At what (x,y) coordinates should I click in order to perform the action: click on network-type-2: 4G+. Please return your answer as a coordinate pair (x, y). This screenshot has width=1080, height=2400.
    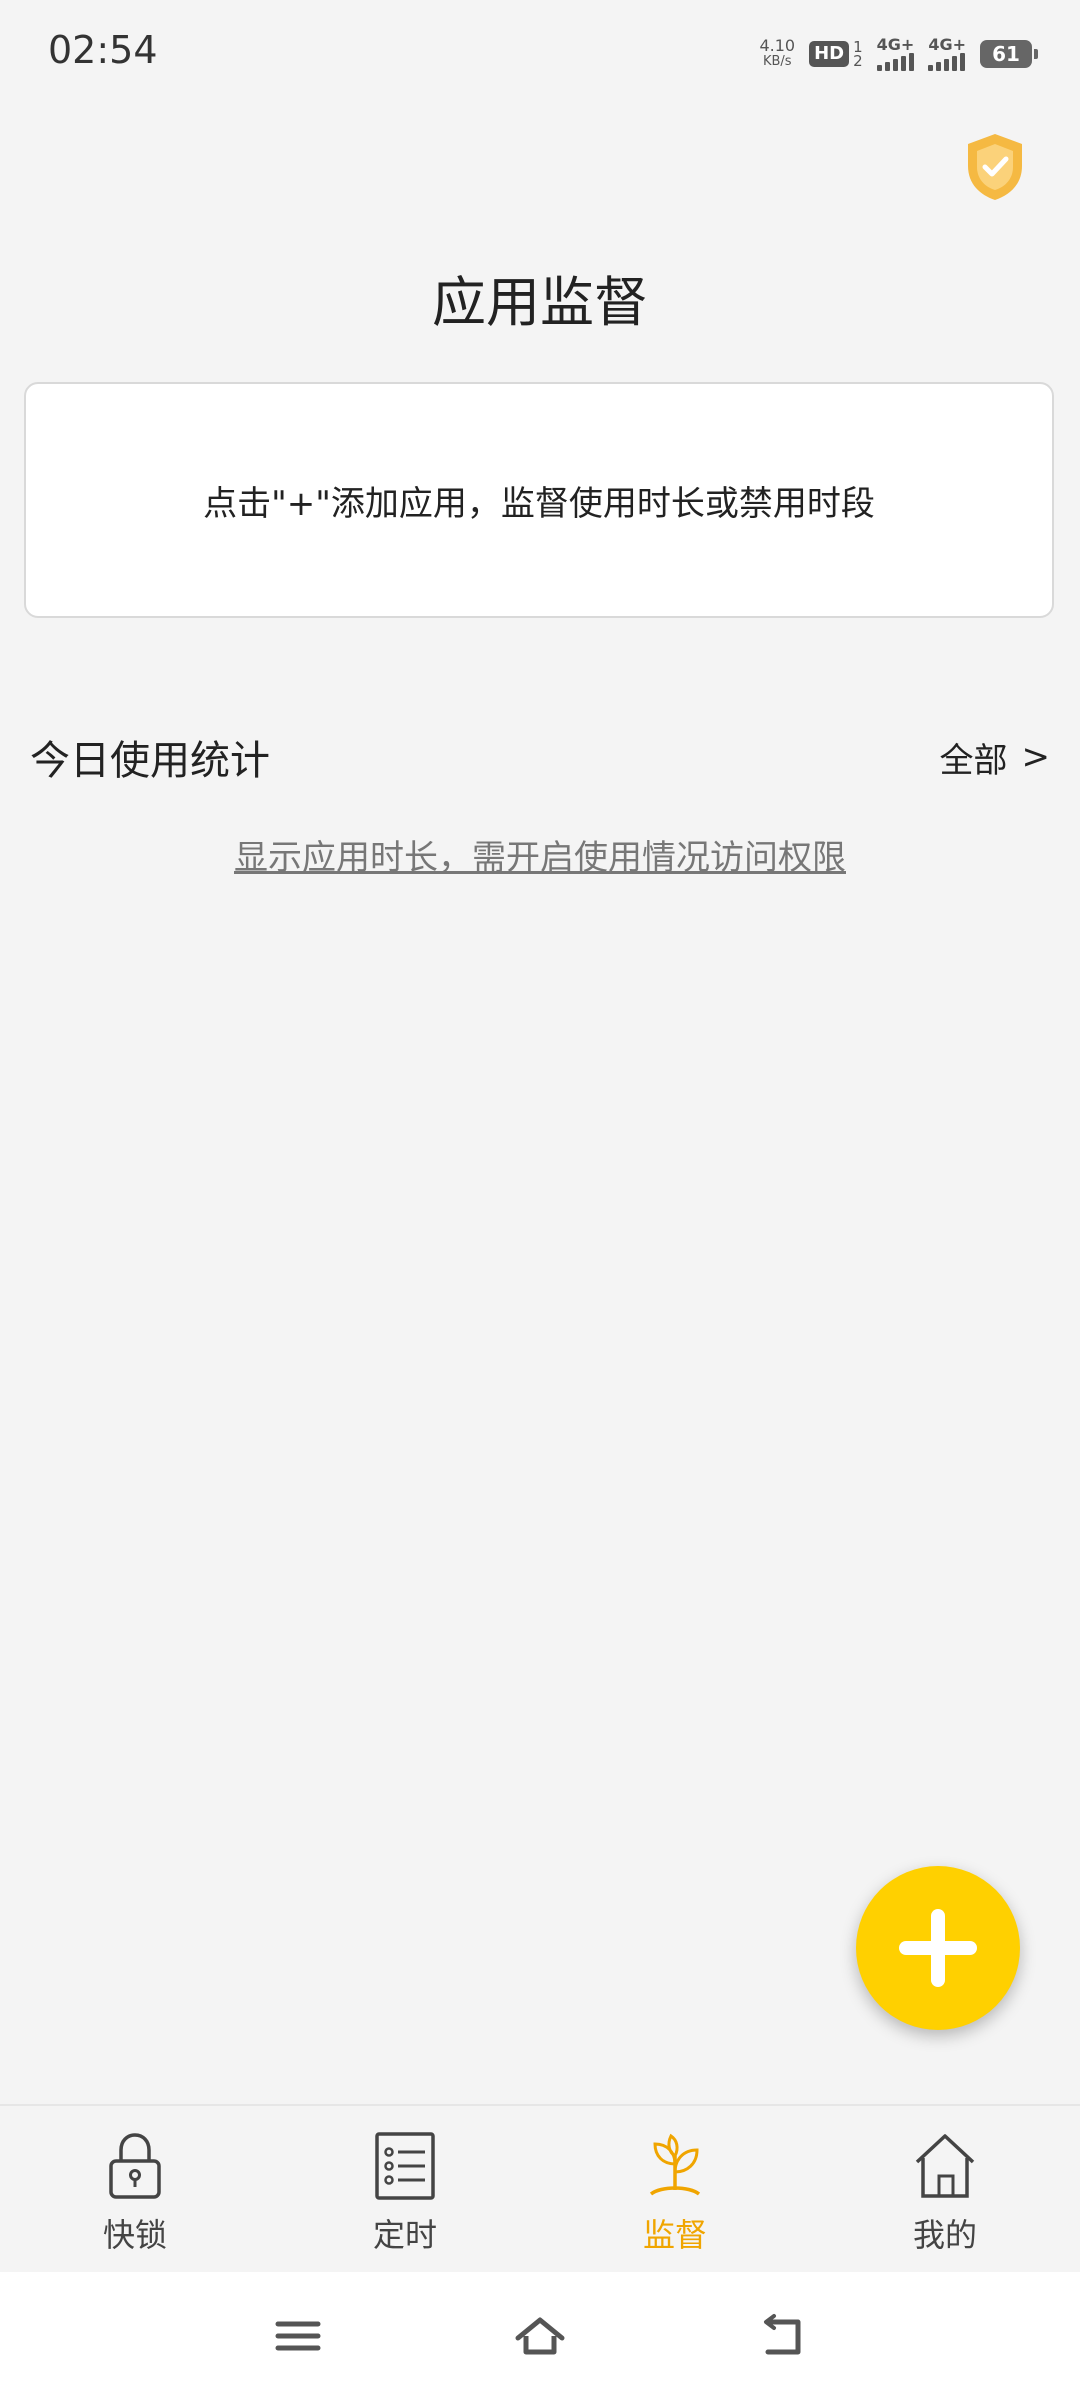
    Looking at the image, I should click on (947, 44).